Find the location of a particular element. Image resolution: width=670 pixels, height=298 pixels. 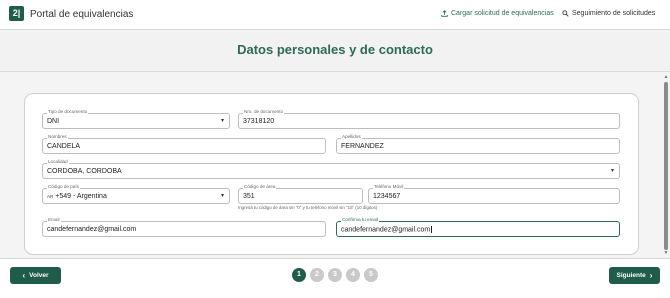

last-name-label: Apellidos is located at coordinates (351, 137).